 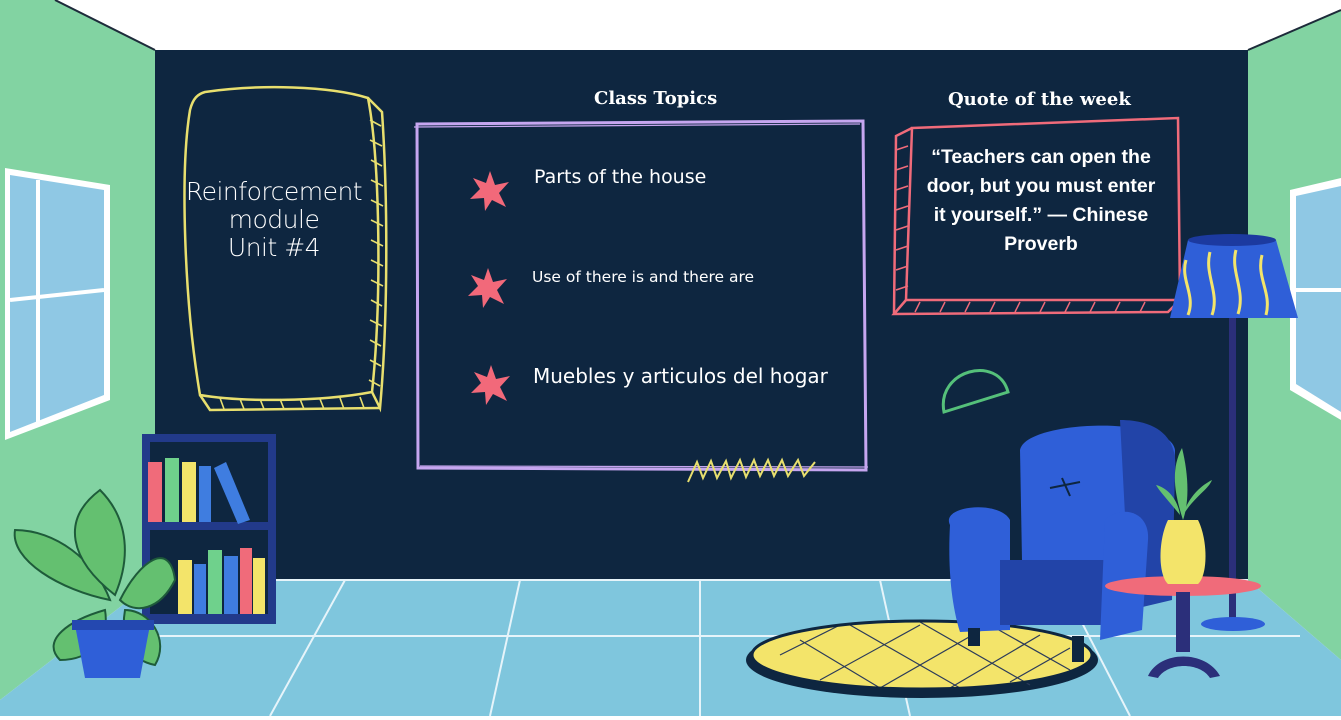 I want to click on title-line-1: Reinforcement, so click(x=274, y=191).